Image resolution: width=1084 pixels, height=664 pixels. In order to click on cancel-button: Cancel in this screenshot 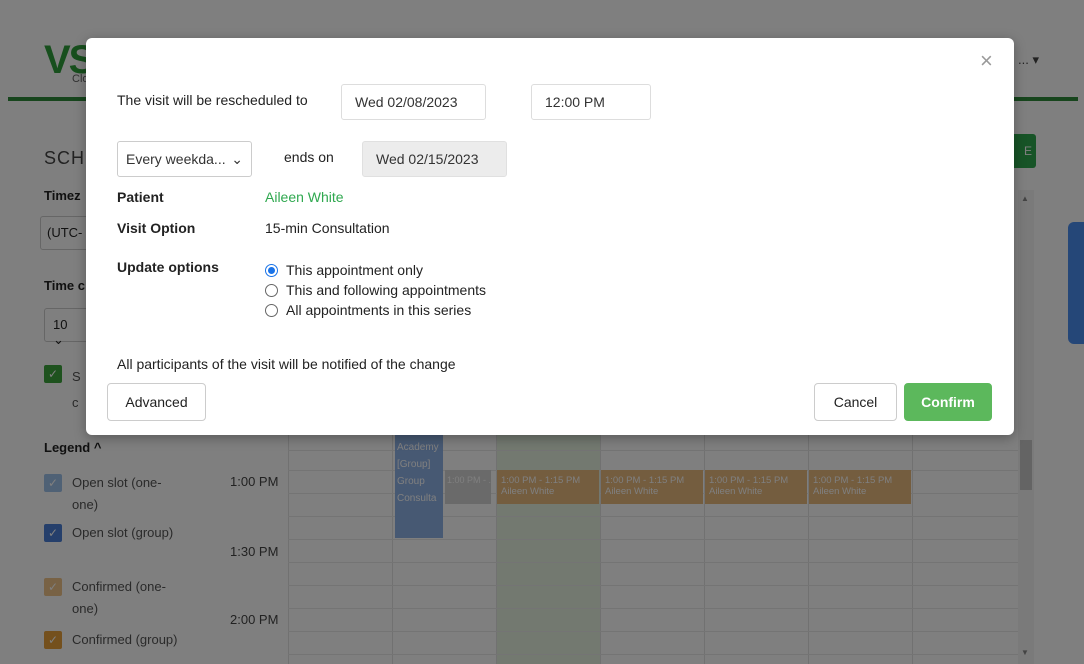, I will do `click(855, 402)`.